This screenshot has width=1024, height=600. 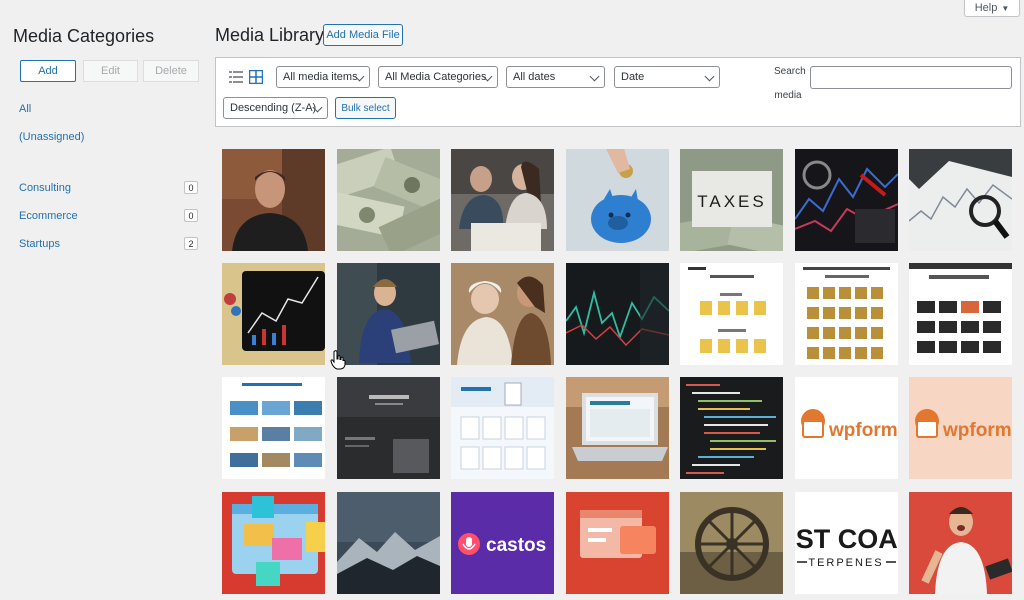 I want to click on media-item-excited-man, so click(x=960, y=543).